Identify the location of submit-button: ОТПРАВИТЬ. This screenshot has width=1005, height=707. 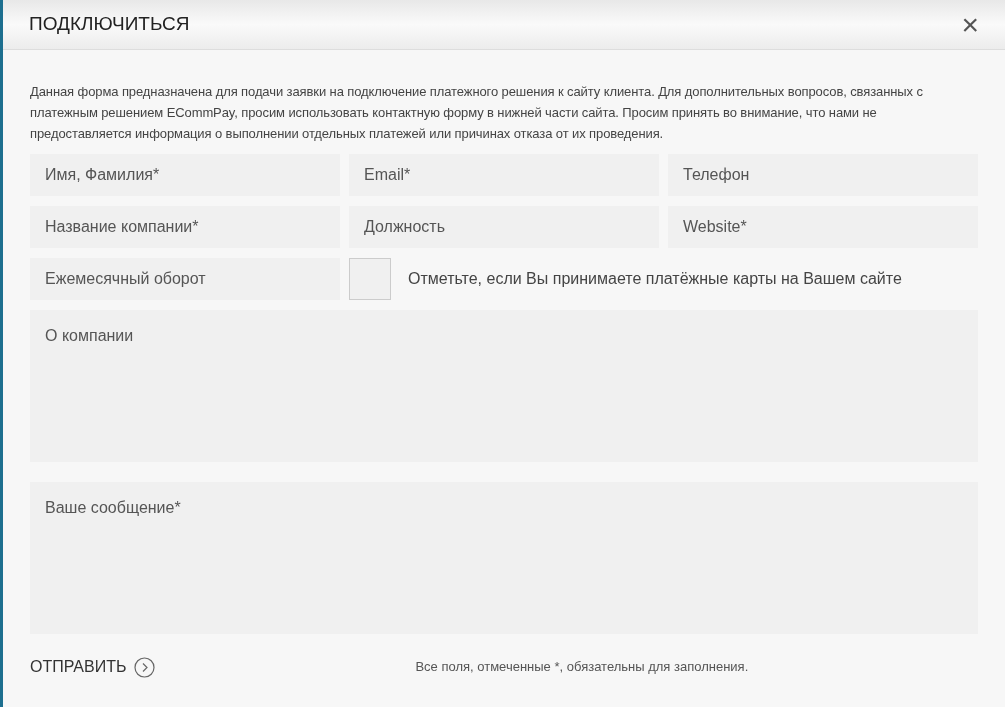
(93, 667).